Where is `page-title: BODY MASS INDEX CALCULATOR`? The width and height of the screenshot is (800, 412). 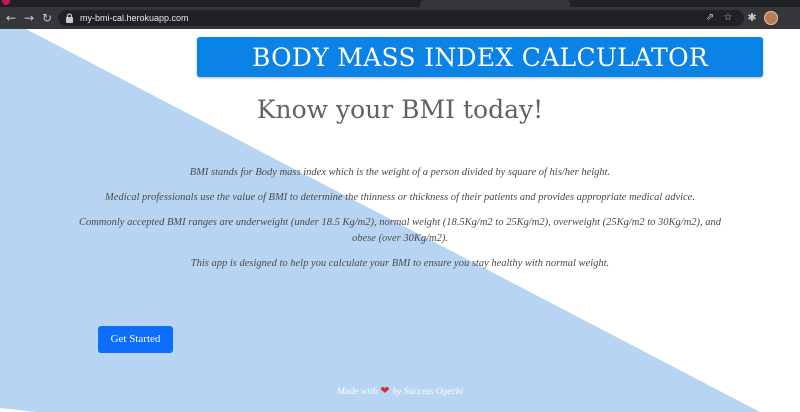
page-title: BODY MASS INDEX CALCULATOR is located at coordinates (480, 57).